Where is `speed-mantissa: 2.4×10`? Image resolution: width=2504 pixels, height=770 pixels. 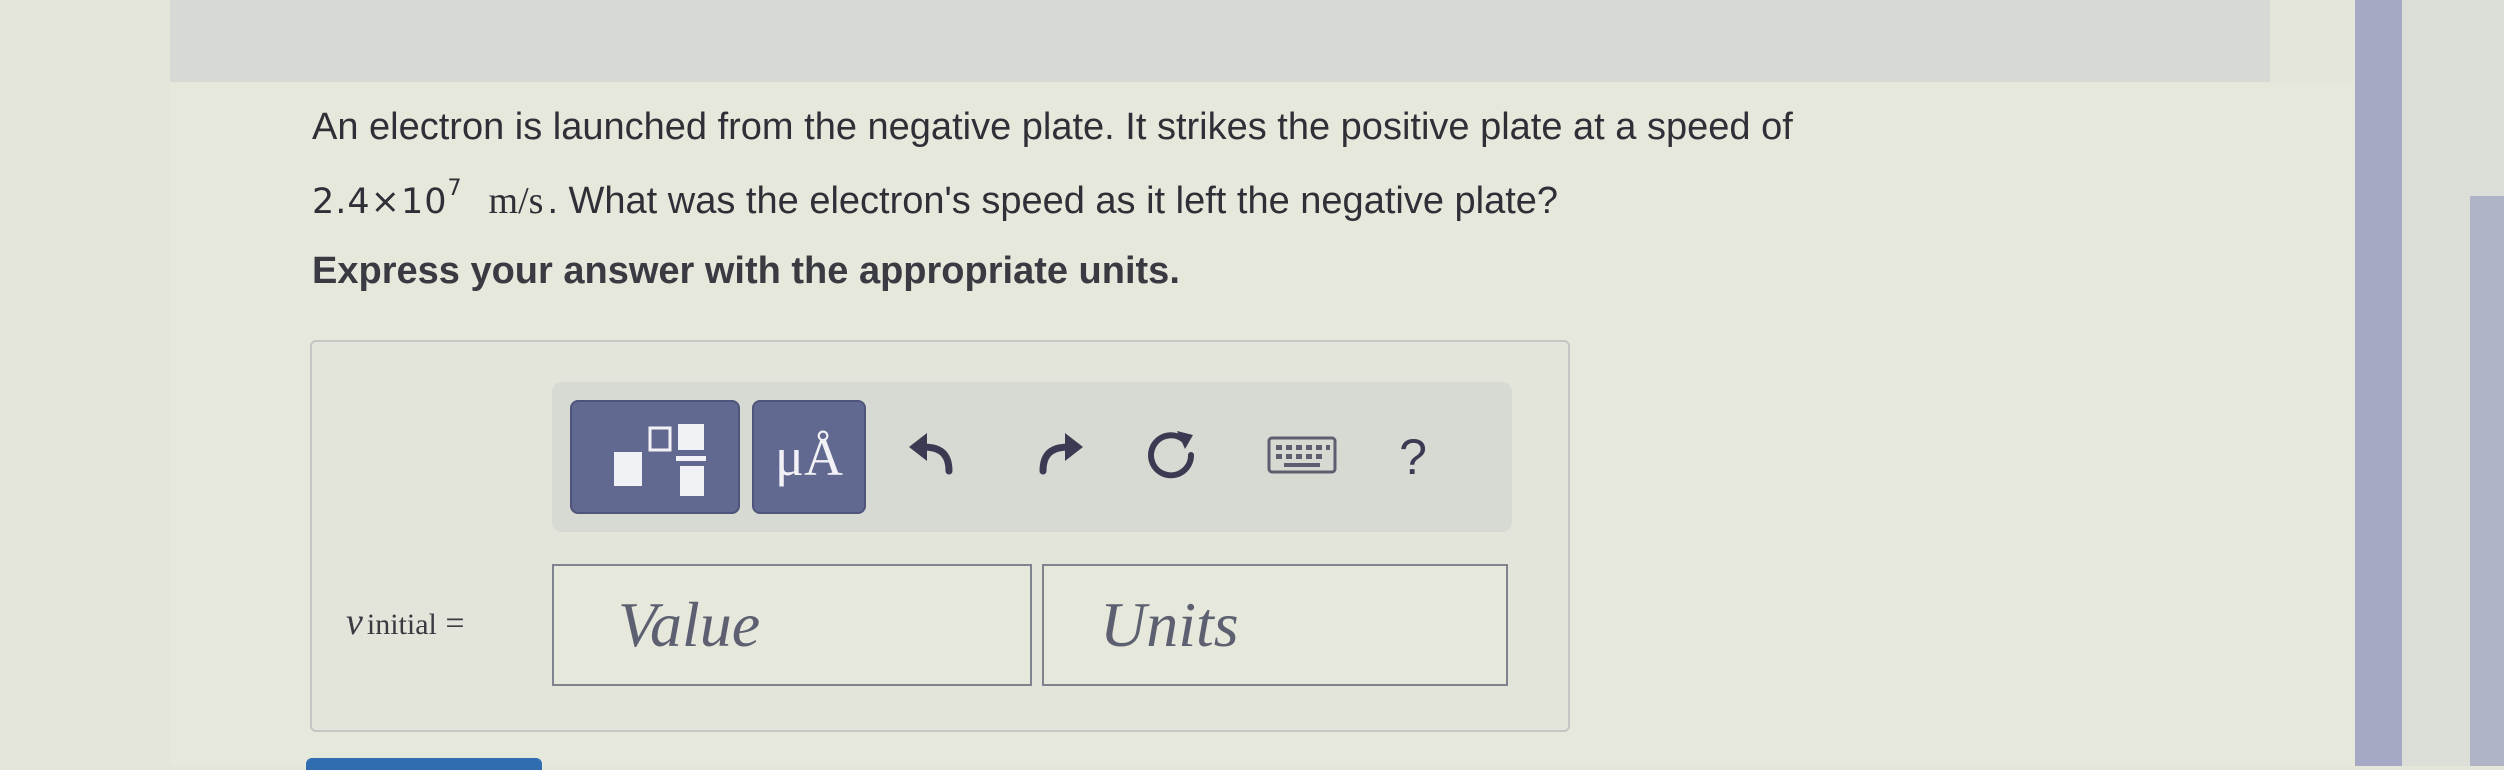
speed-mantissa: 2.4×10 is located at coordinates (380, 202).